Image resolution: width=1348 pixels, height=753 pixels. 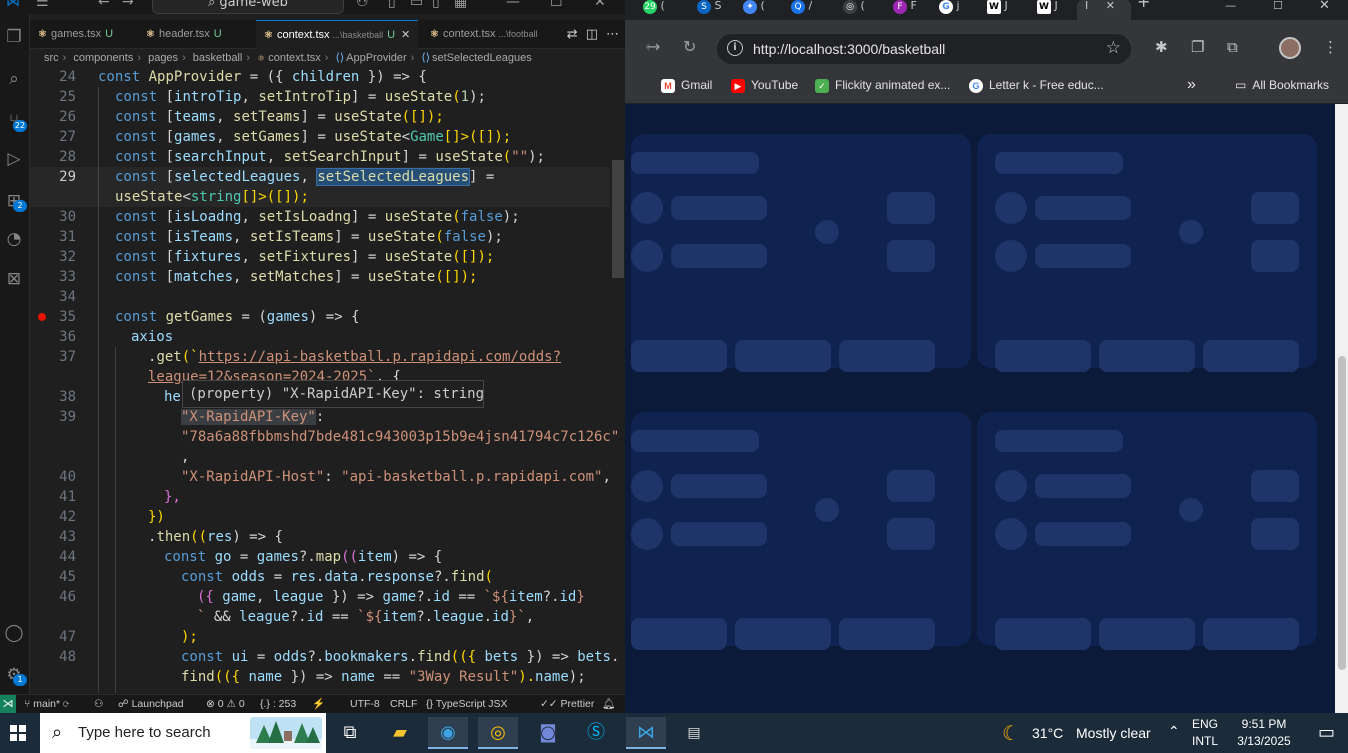 What do you see at coordinates (103, 58) in the screenshot?
I see `crumb-components: components` at bounding box center [103, 58].